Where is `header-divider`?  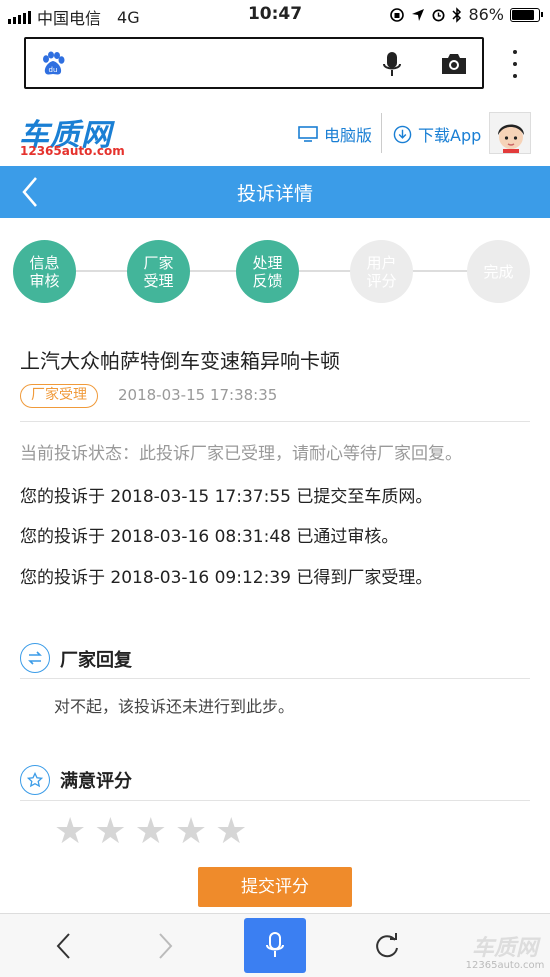 header-divider is located at coordinates (381, 133).